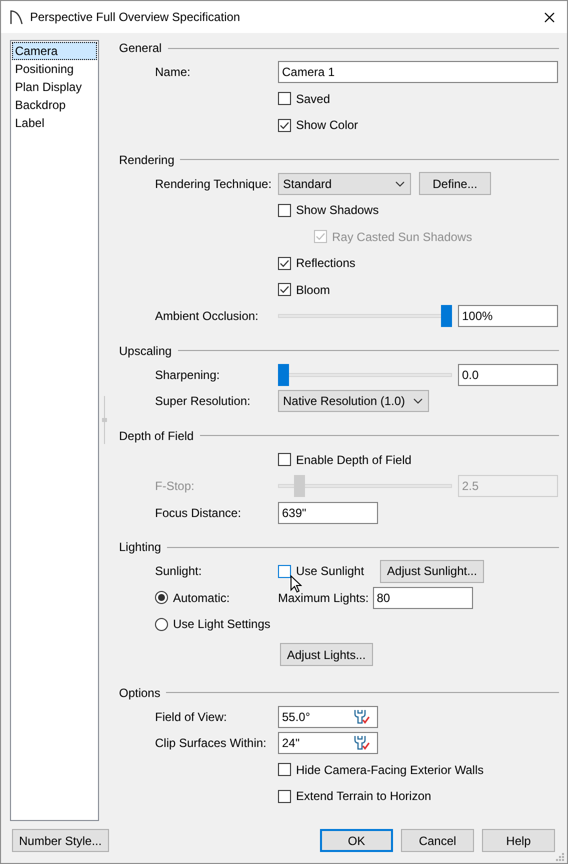 This screenshot has width=568, height=864. Describe the element at coordinates (54, 87) in the screenshot. I see `sidebar-item: Plan Display` at that location.